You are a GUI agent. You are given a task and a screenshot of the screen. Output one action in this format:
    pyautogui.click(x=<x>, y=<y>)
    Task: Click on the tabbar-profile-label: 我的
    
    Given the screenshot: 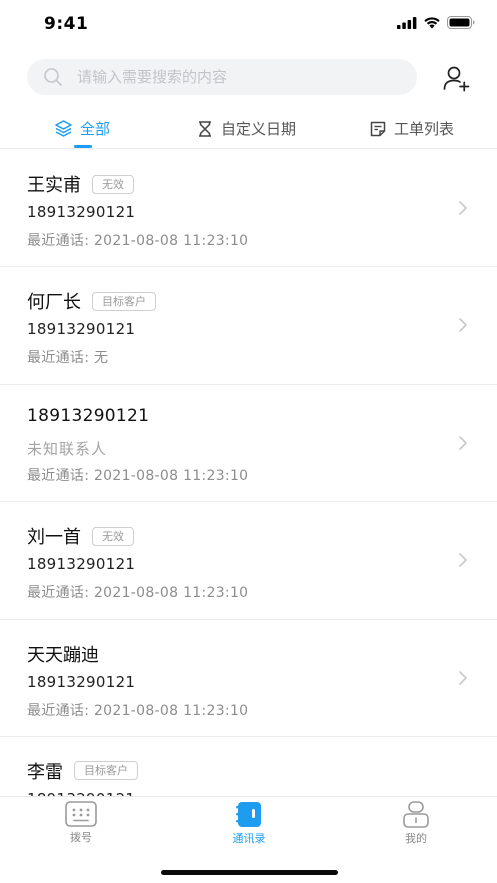 What is the action you would take?
    pyautogui.click(x=416, y=838)
    